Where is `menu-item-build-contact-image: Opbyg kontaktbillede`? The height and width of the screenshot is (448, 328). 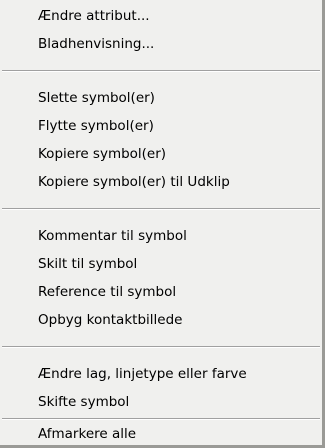
menu-item-build-contact-image: Opbyg kontaktbillede is located at coordinates (110, 320).